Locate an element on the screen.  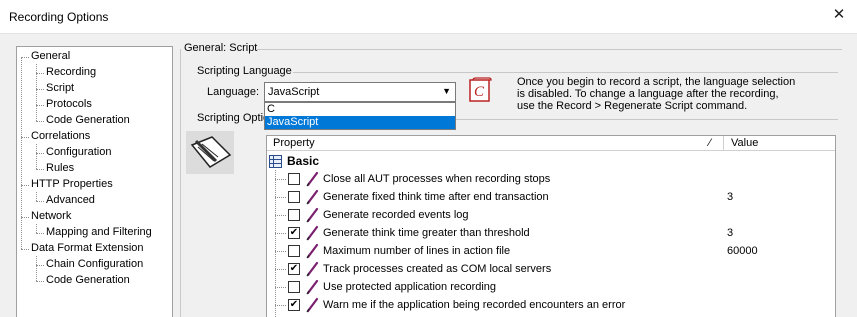
title-bar: Recording Options ✕ is located at coordinates (428, 17).